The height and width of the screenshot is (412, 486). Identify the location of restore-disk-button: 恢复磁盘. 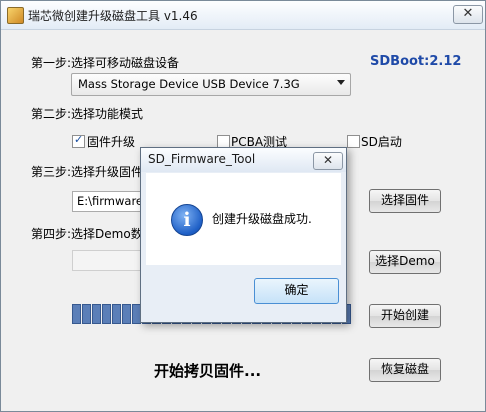
(405, 370).